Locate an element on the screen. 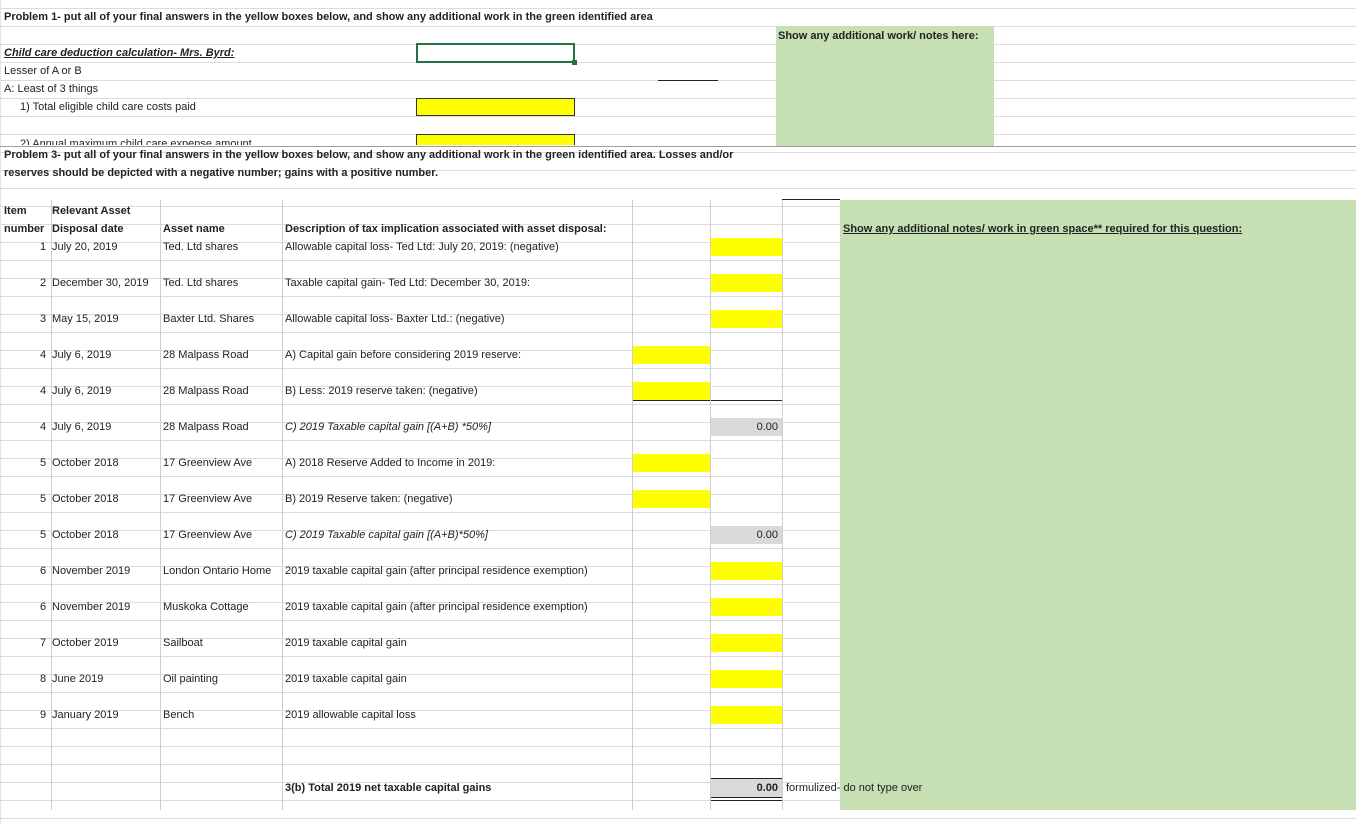  problem1-green-area: Show any additional work/ notes here: is located at coordinates (885, 86).